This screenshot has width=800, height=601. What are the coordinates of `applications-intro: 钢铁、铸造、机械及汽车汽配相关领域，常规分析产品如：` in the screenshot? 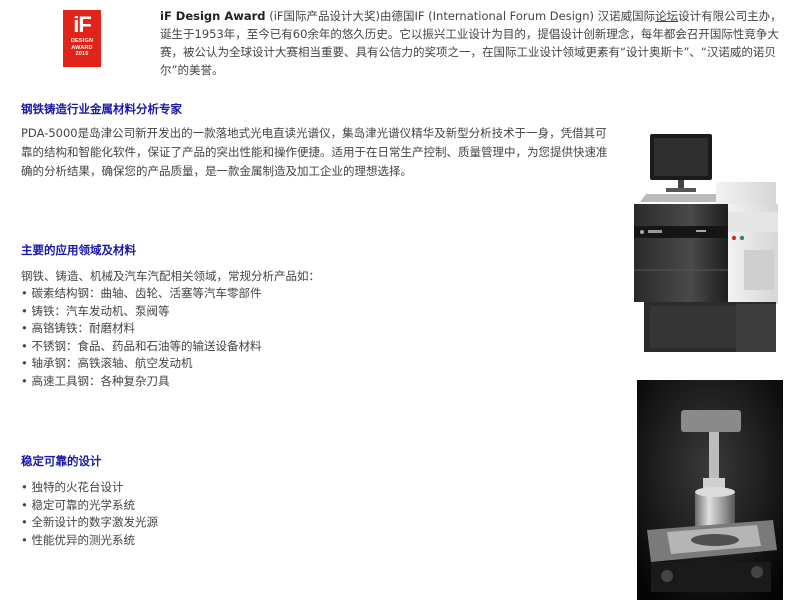 It's located at (170, 276).